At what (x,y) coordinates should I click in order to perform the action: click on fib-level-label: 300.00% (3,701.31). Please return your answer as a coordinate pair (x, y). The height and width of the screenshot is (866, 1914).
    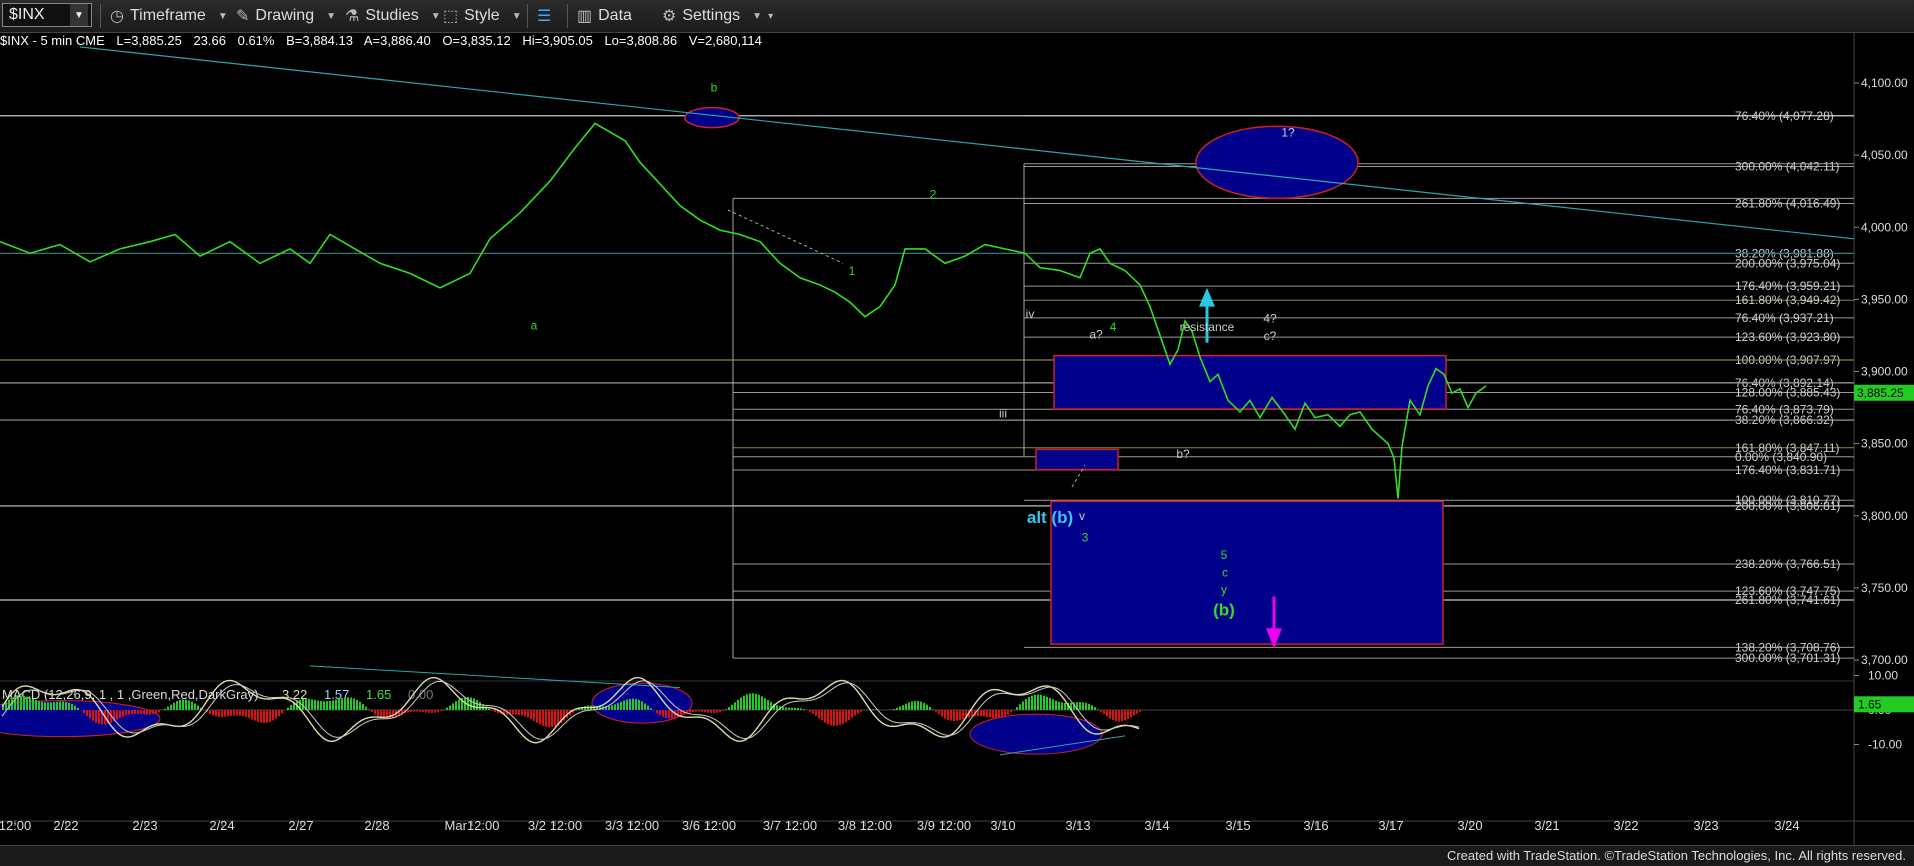
    Looking at the image, I should click on (1787, 658).